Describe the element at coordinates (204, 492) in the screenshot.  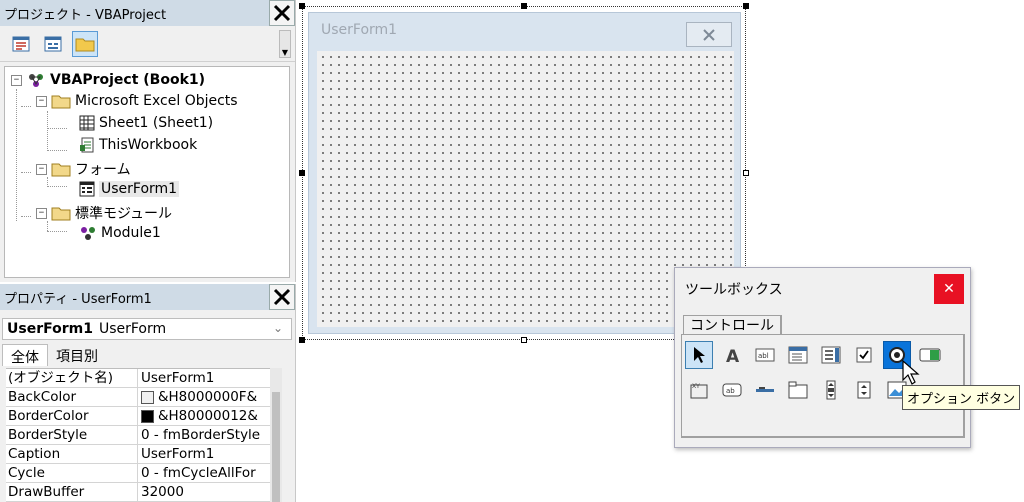
I see `property-value: 32000` at that location.